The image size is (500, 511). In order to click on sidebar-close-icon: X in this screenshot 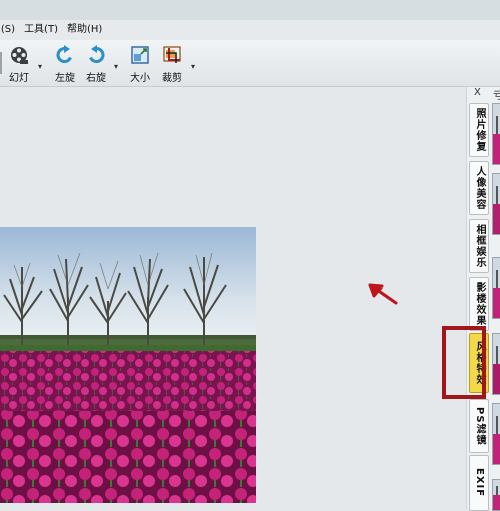, I will do `click(477, 92)`.